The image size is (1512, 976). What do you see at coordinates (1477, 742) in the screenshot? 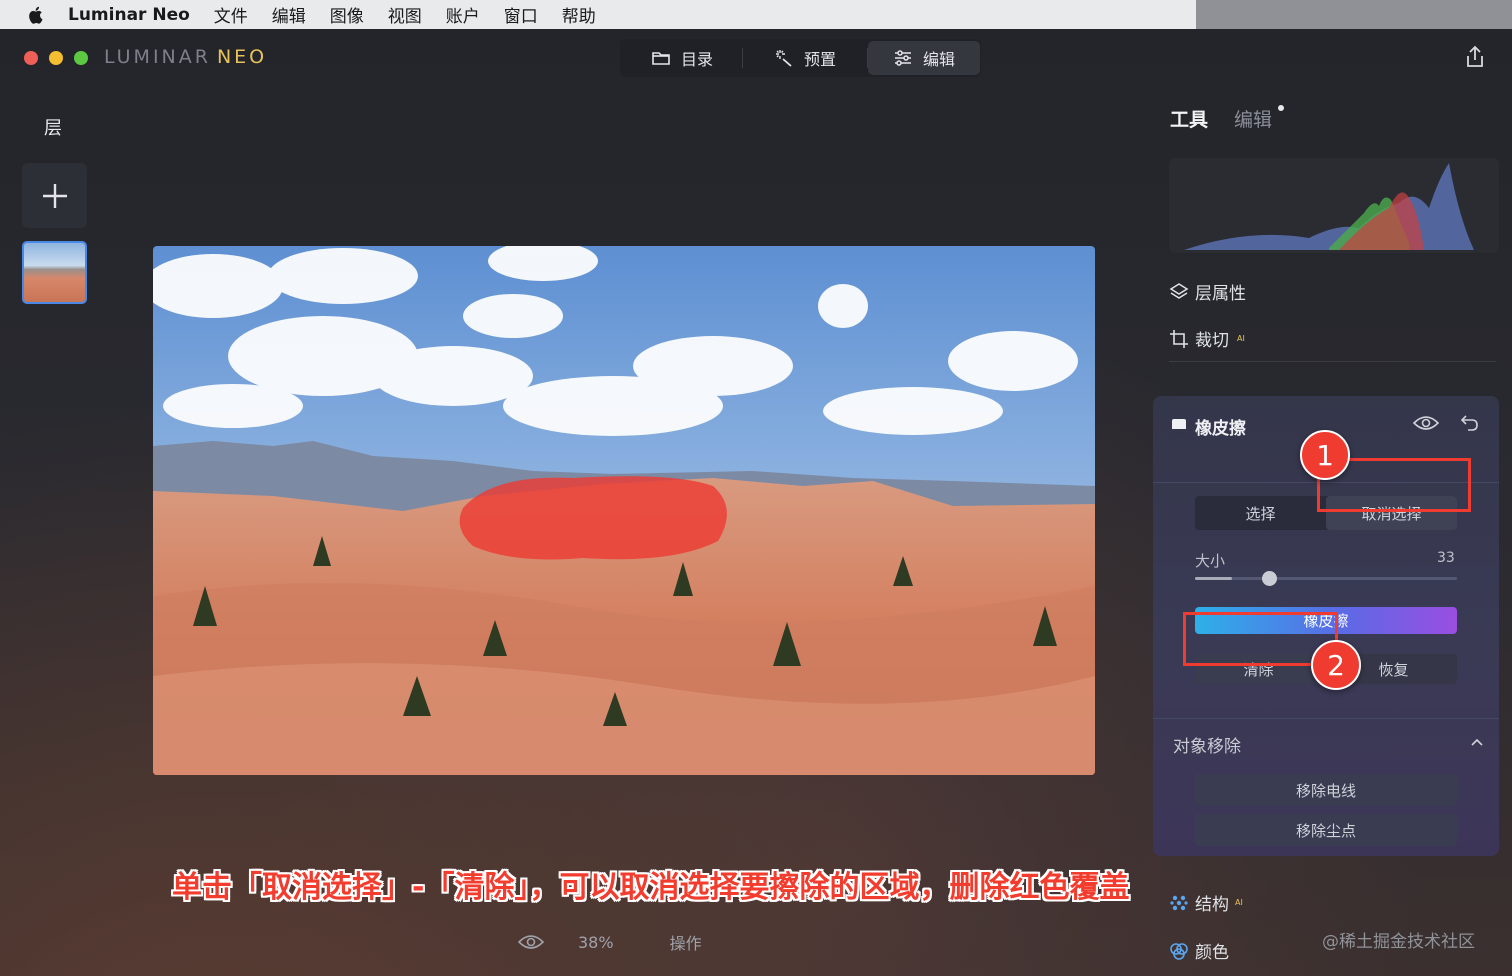
I see `chevron-up-icon` at bounding box center [1477, 742].